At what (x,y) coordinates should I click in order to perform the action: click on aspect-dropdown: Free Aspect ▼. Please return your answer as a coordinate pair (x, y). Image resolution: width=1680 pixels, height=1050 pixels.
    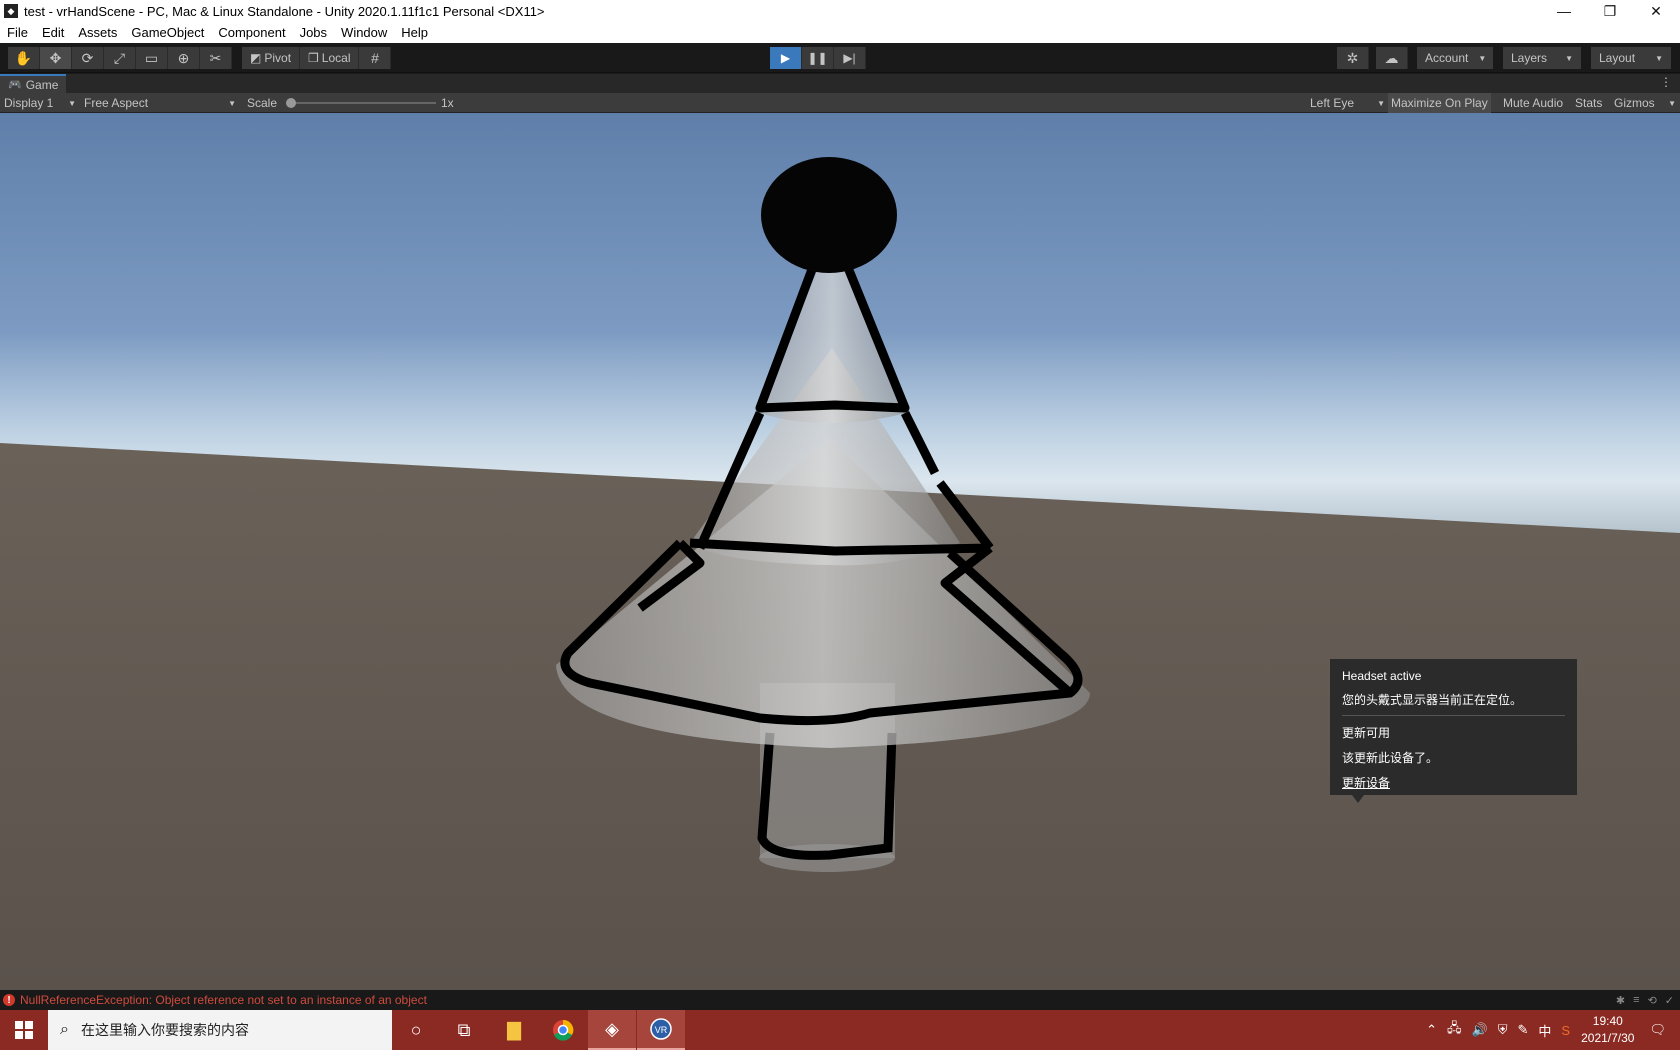
    Looking at the image, I should click on (160, 103).